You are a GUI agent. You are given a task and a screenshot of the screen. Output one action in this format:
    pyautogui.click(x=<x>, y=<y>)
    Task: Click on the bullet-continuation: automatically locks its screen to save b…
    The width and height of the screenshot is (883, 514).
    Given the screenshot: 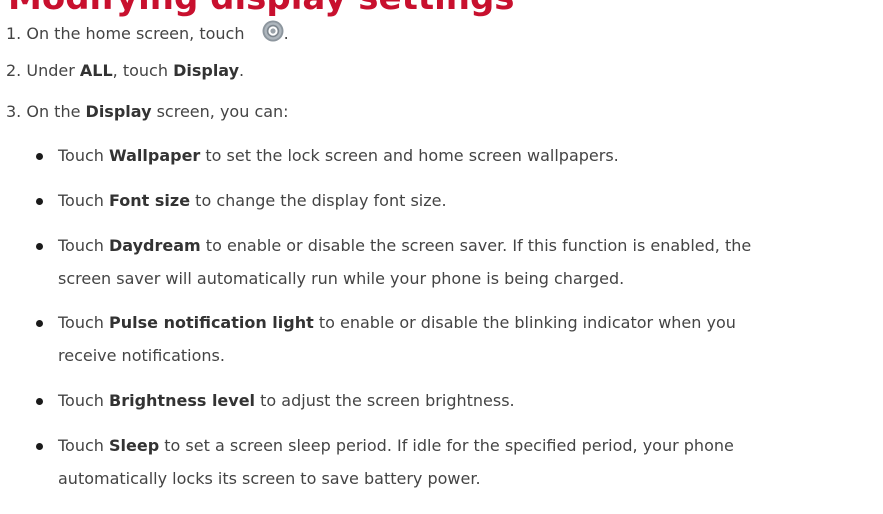 What is the action you would take?
    pyautogui.click(x=269, y=478)
    